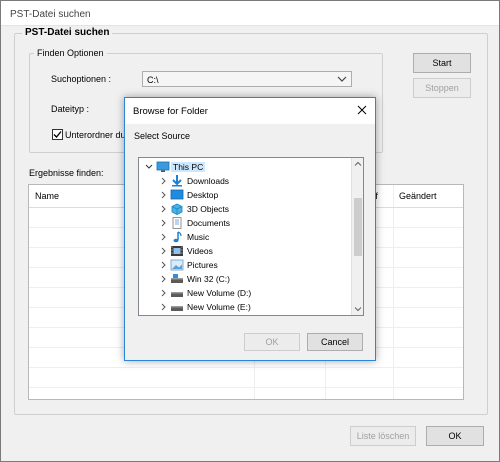 The height and width of the screenshot is (462, 500). What do you see at coordinates (418, 196) in the screenshot?
I see `column-header-modified: Geändert` at bounding box center [418, 196].